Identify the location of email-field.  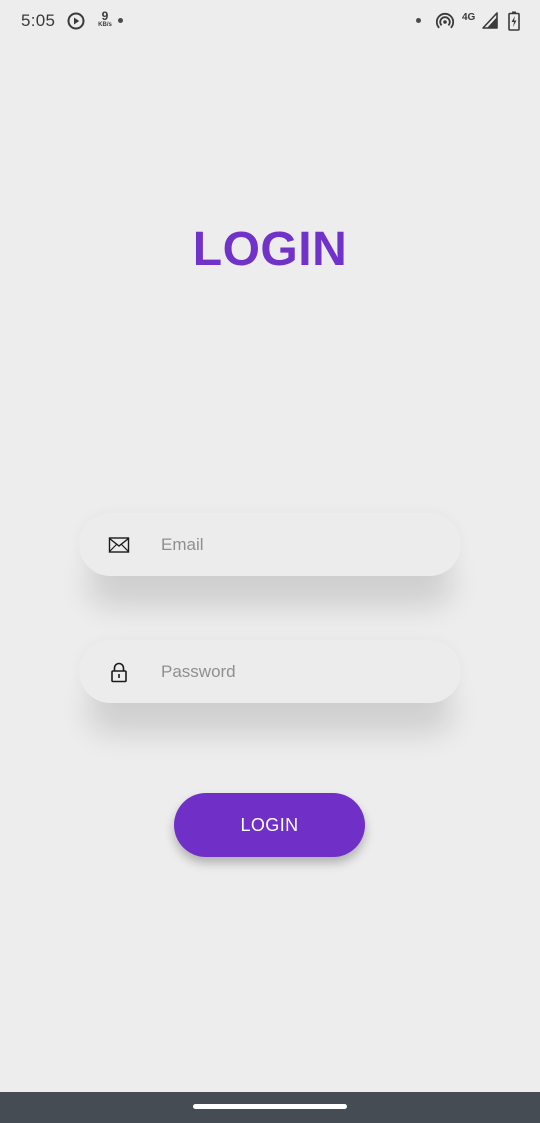
(270, 544).